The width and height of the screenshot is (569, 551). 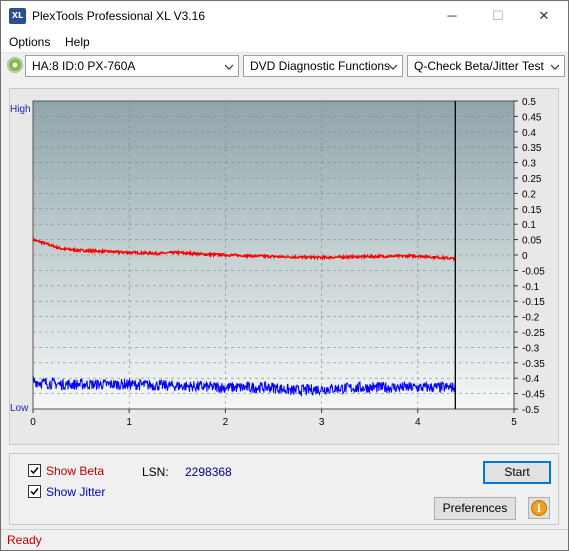 What do you see at coordinates (531, 348) in the screenshot?
I see `y-tick-label: -0.3` at bounding box center [531, 348].